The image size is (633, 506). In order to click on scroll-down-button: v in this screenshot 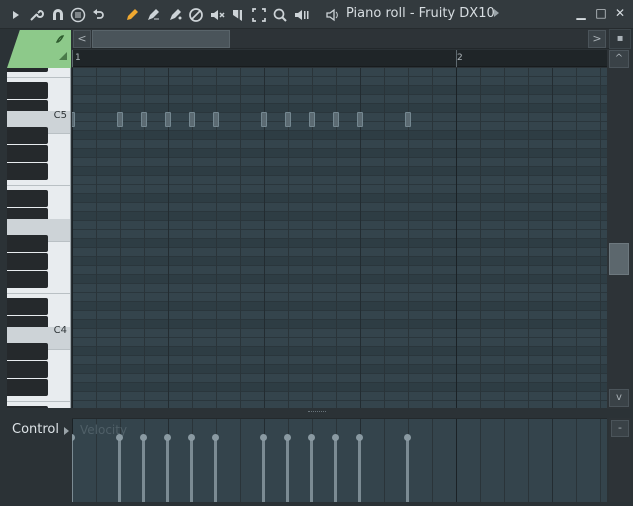, I will do `click(619, 398)`.